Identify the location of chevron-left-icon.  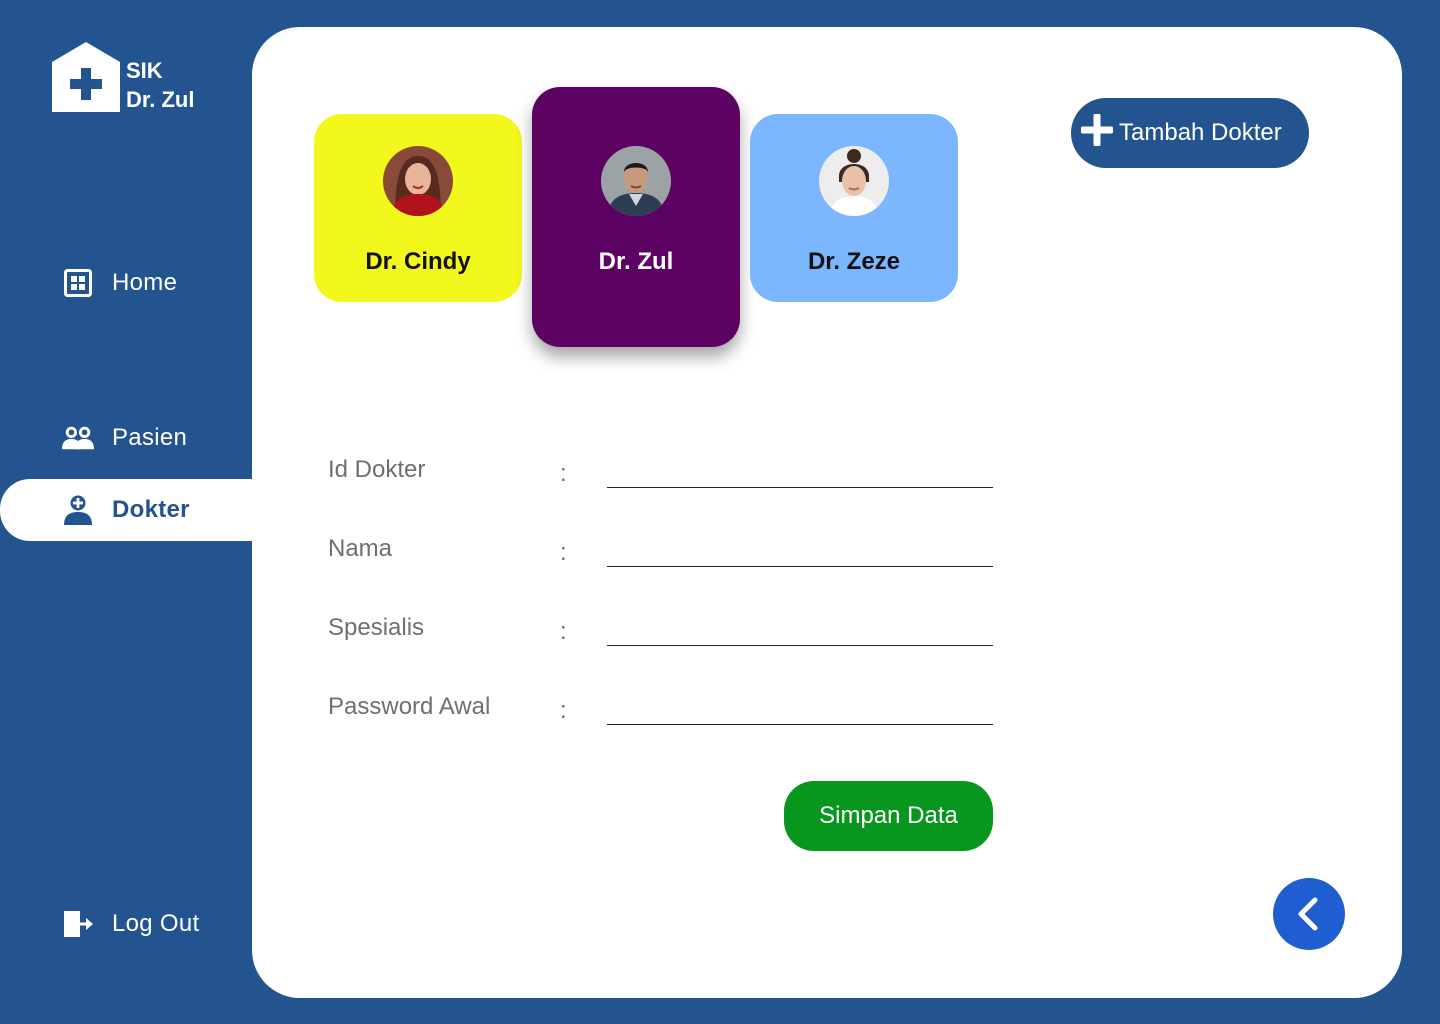
(1308, 914).